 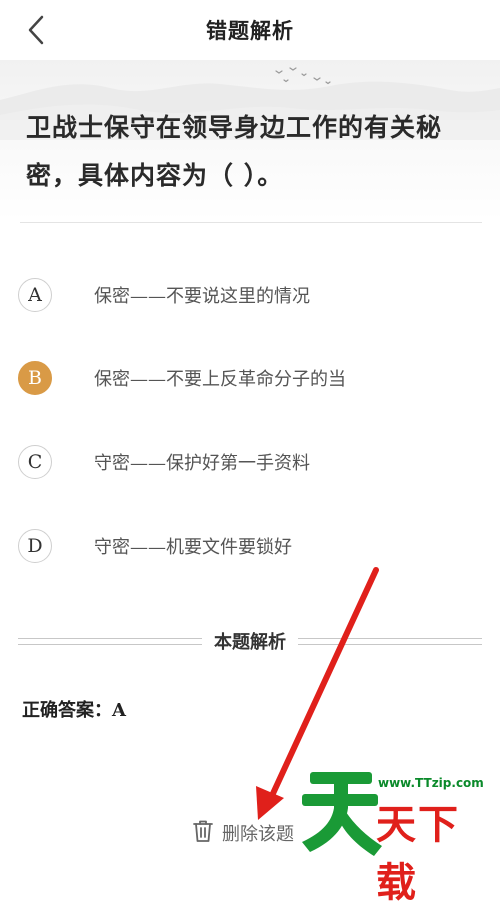 I want to click on option-letter-badge: A, so click(x=35, y=295).